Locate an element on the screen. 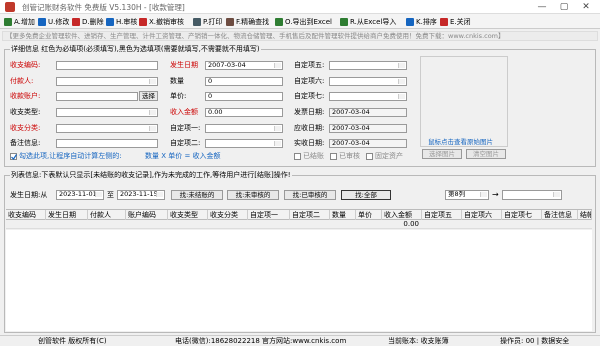 This screenshot has height=346, width=600. zidingyi1-select is located at coordinates (244, 128).